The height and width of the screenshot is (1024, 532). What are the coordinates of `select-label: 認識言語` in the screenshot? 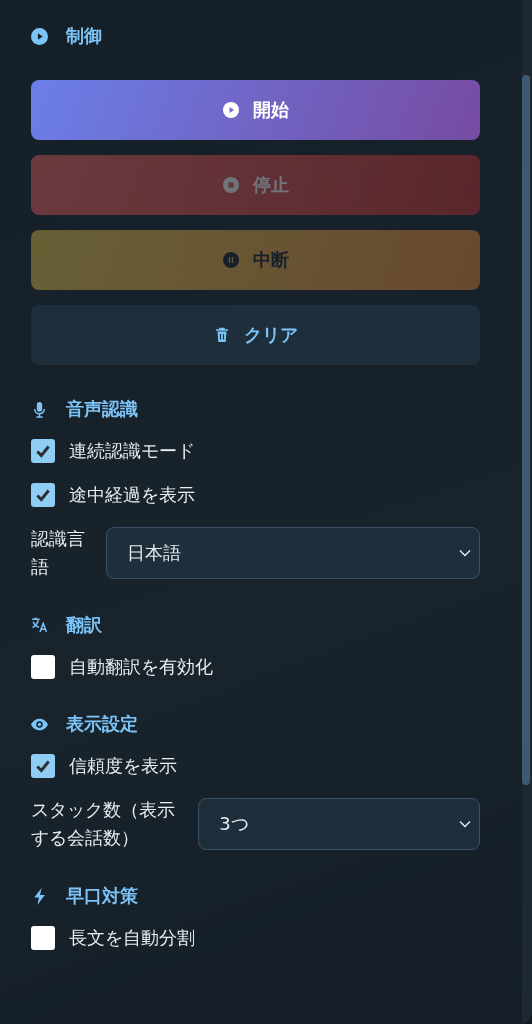 It's located at (58, 552).